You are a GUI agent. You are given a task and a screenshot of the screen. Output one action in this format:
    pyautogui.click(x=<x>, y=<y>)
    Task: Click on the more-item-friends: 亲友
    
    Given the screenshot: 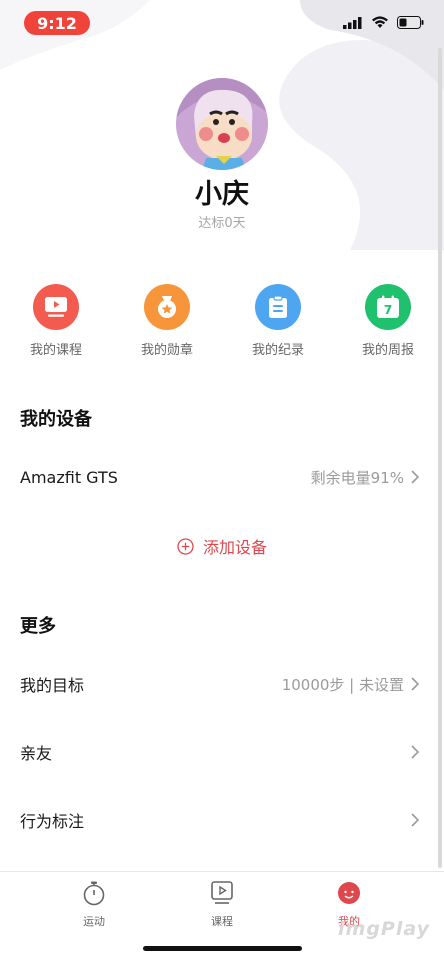 What is the action you would take?
    pyautogui.click(x=220, y=752)
    